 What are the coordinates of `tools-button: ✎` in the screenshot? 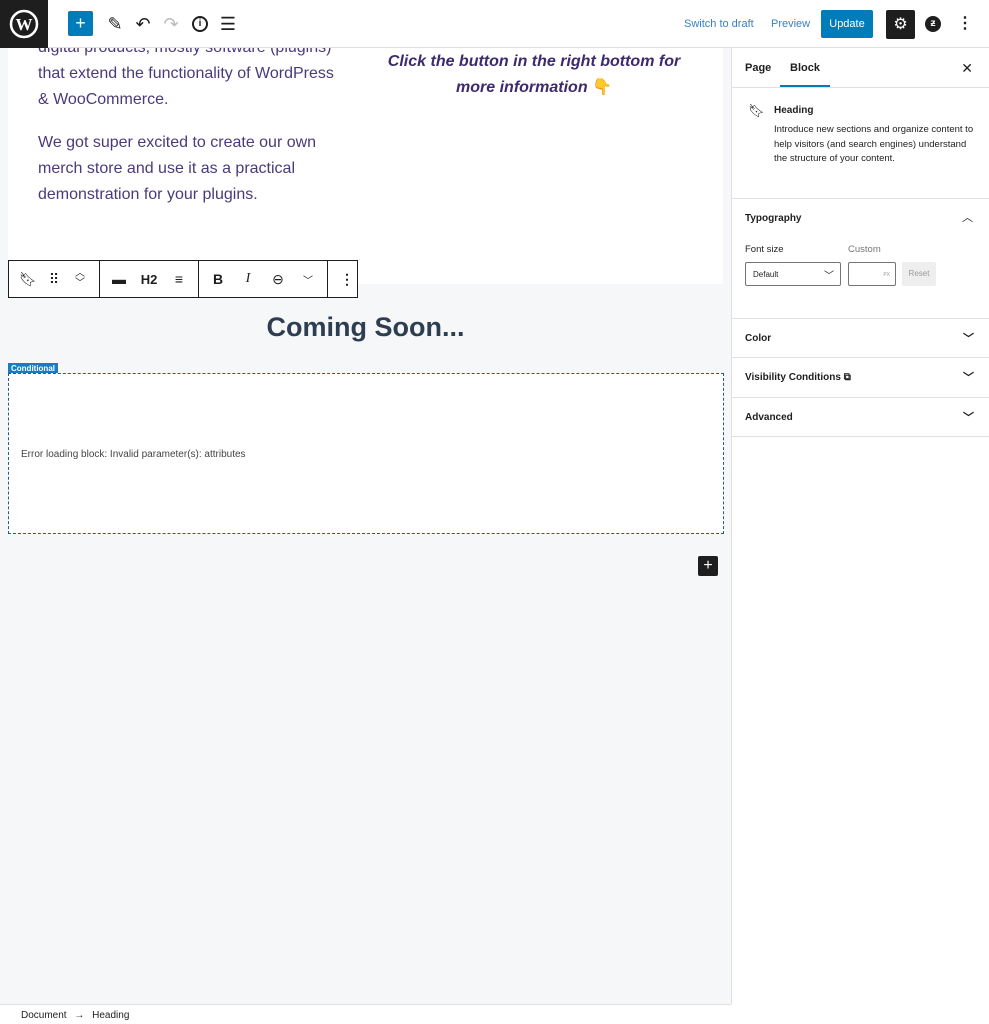 It's located at (115, 24).